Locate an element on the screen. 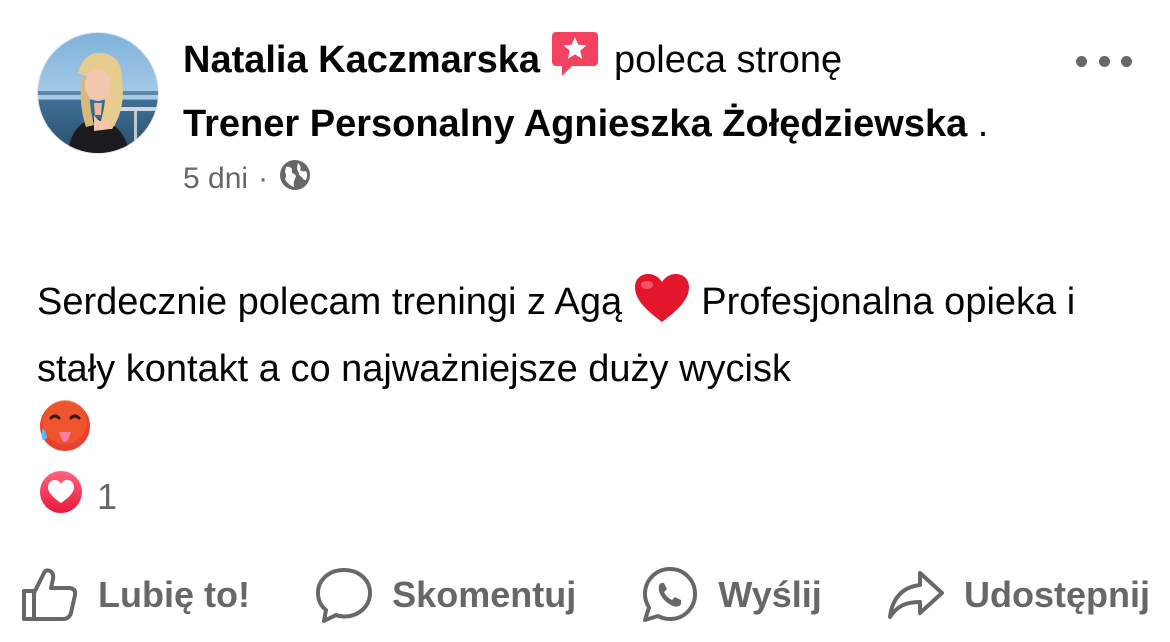 This screenshot has height=642, width=1170. globe-icon is located at coordinates (295, 179).